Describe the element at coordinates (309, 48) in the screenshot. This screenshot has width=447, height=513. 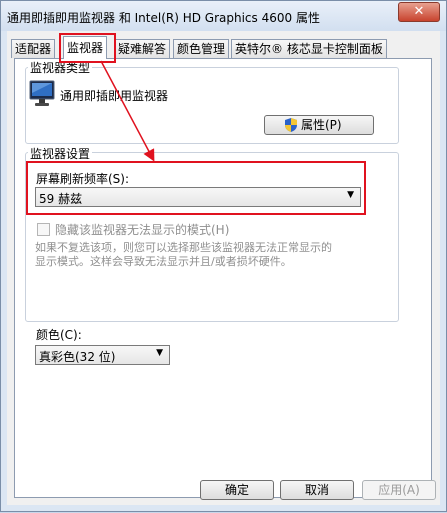
I see `tab-intel-control-panel: 英特尔® 核芯显卡控制面板` at that location.